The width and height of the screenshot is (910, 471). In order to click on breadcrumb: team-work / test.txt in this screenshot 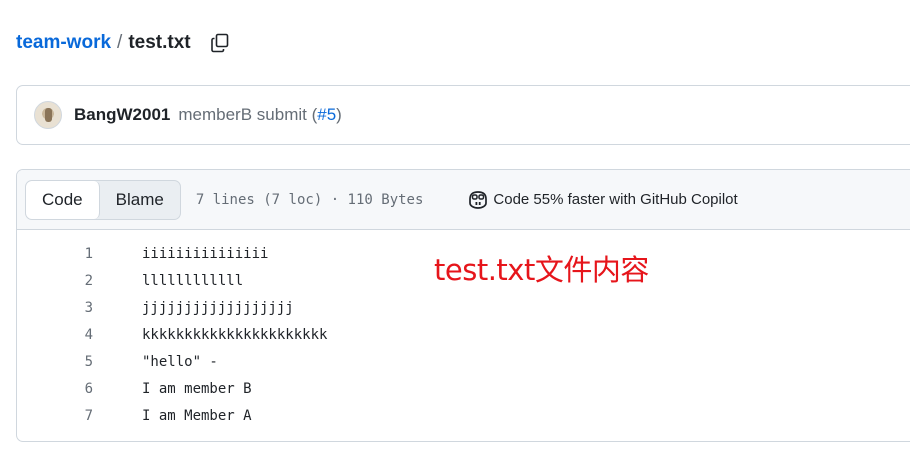, I will do `click(124, 43)`.